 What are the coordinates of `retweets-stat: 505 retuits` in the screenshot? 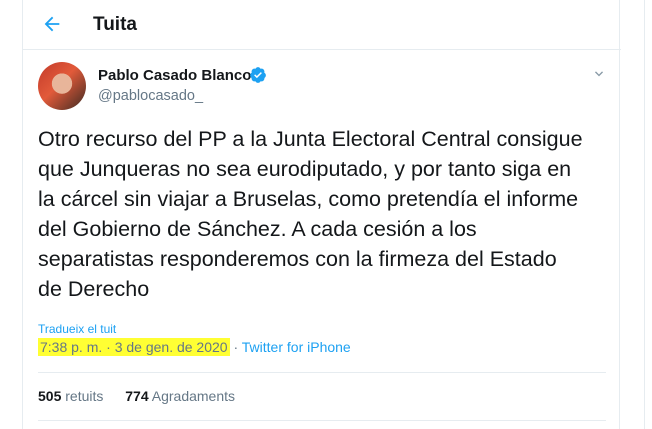 It's located at (70, 396).